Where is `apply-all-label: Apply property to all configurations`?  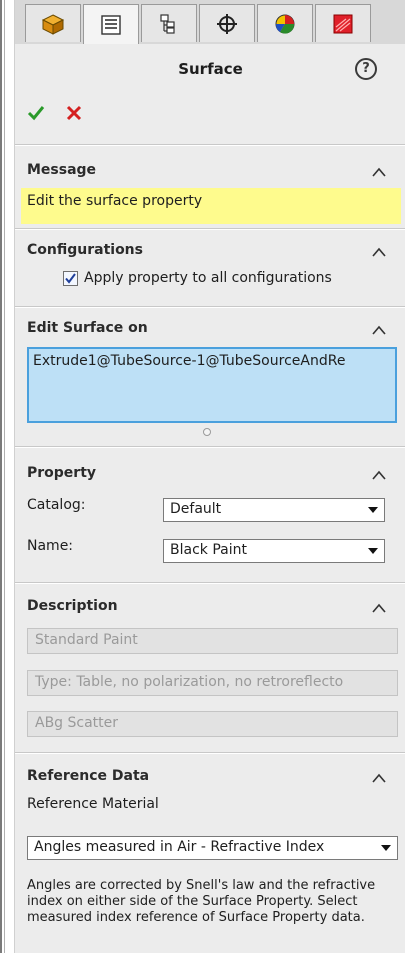 apply-all-label: Apply property to all configurations is located at coordinates (208, 278).